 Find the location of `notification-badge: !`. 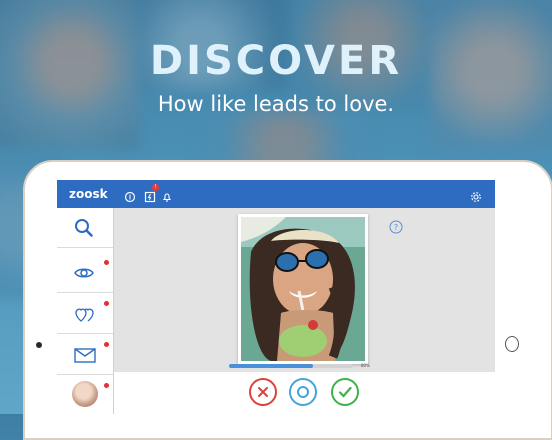

notification-badge: ! is located at coordinates (155, 187).